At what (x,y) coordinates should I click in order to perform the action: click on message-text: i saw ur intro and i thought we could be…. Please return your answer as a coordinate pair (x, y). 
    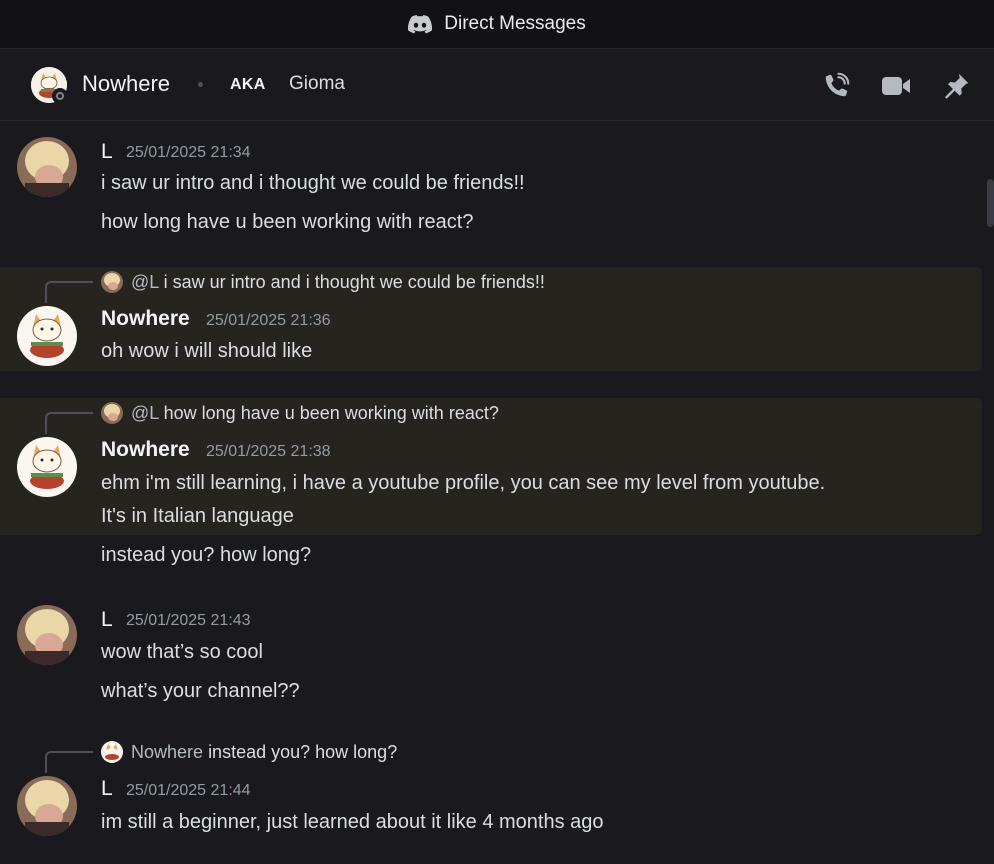
    Looking at the image, I should click on (313, 183).